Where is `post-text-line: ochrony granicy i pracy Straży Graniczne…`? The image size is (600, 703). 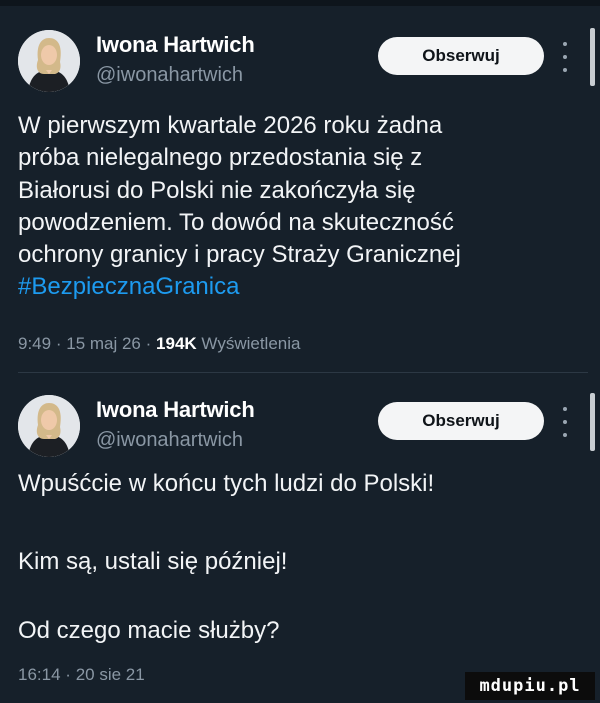
post-text-line: ochrony granicy i pracy Straży Graniczne… is located at coordinates (239, 255).